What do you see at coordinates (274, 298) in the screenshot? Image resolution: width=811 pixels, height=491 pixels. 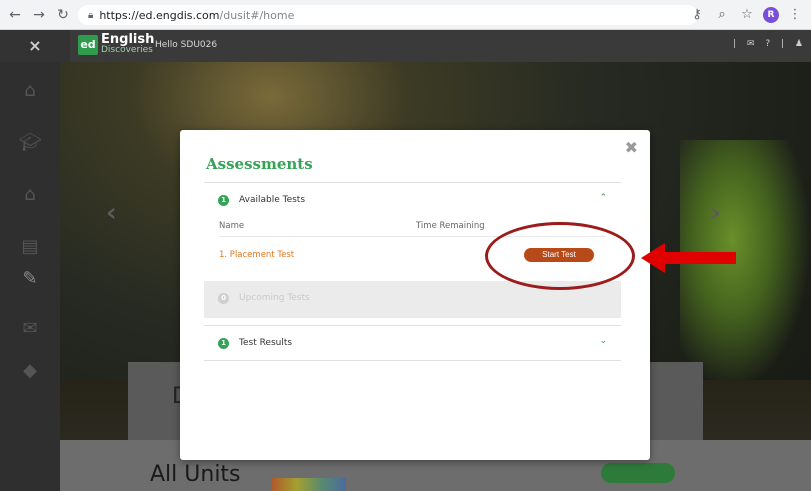 I see `upcoming-tests-label: Upcoming Tests` at bounding box center [274, 298].